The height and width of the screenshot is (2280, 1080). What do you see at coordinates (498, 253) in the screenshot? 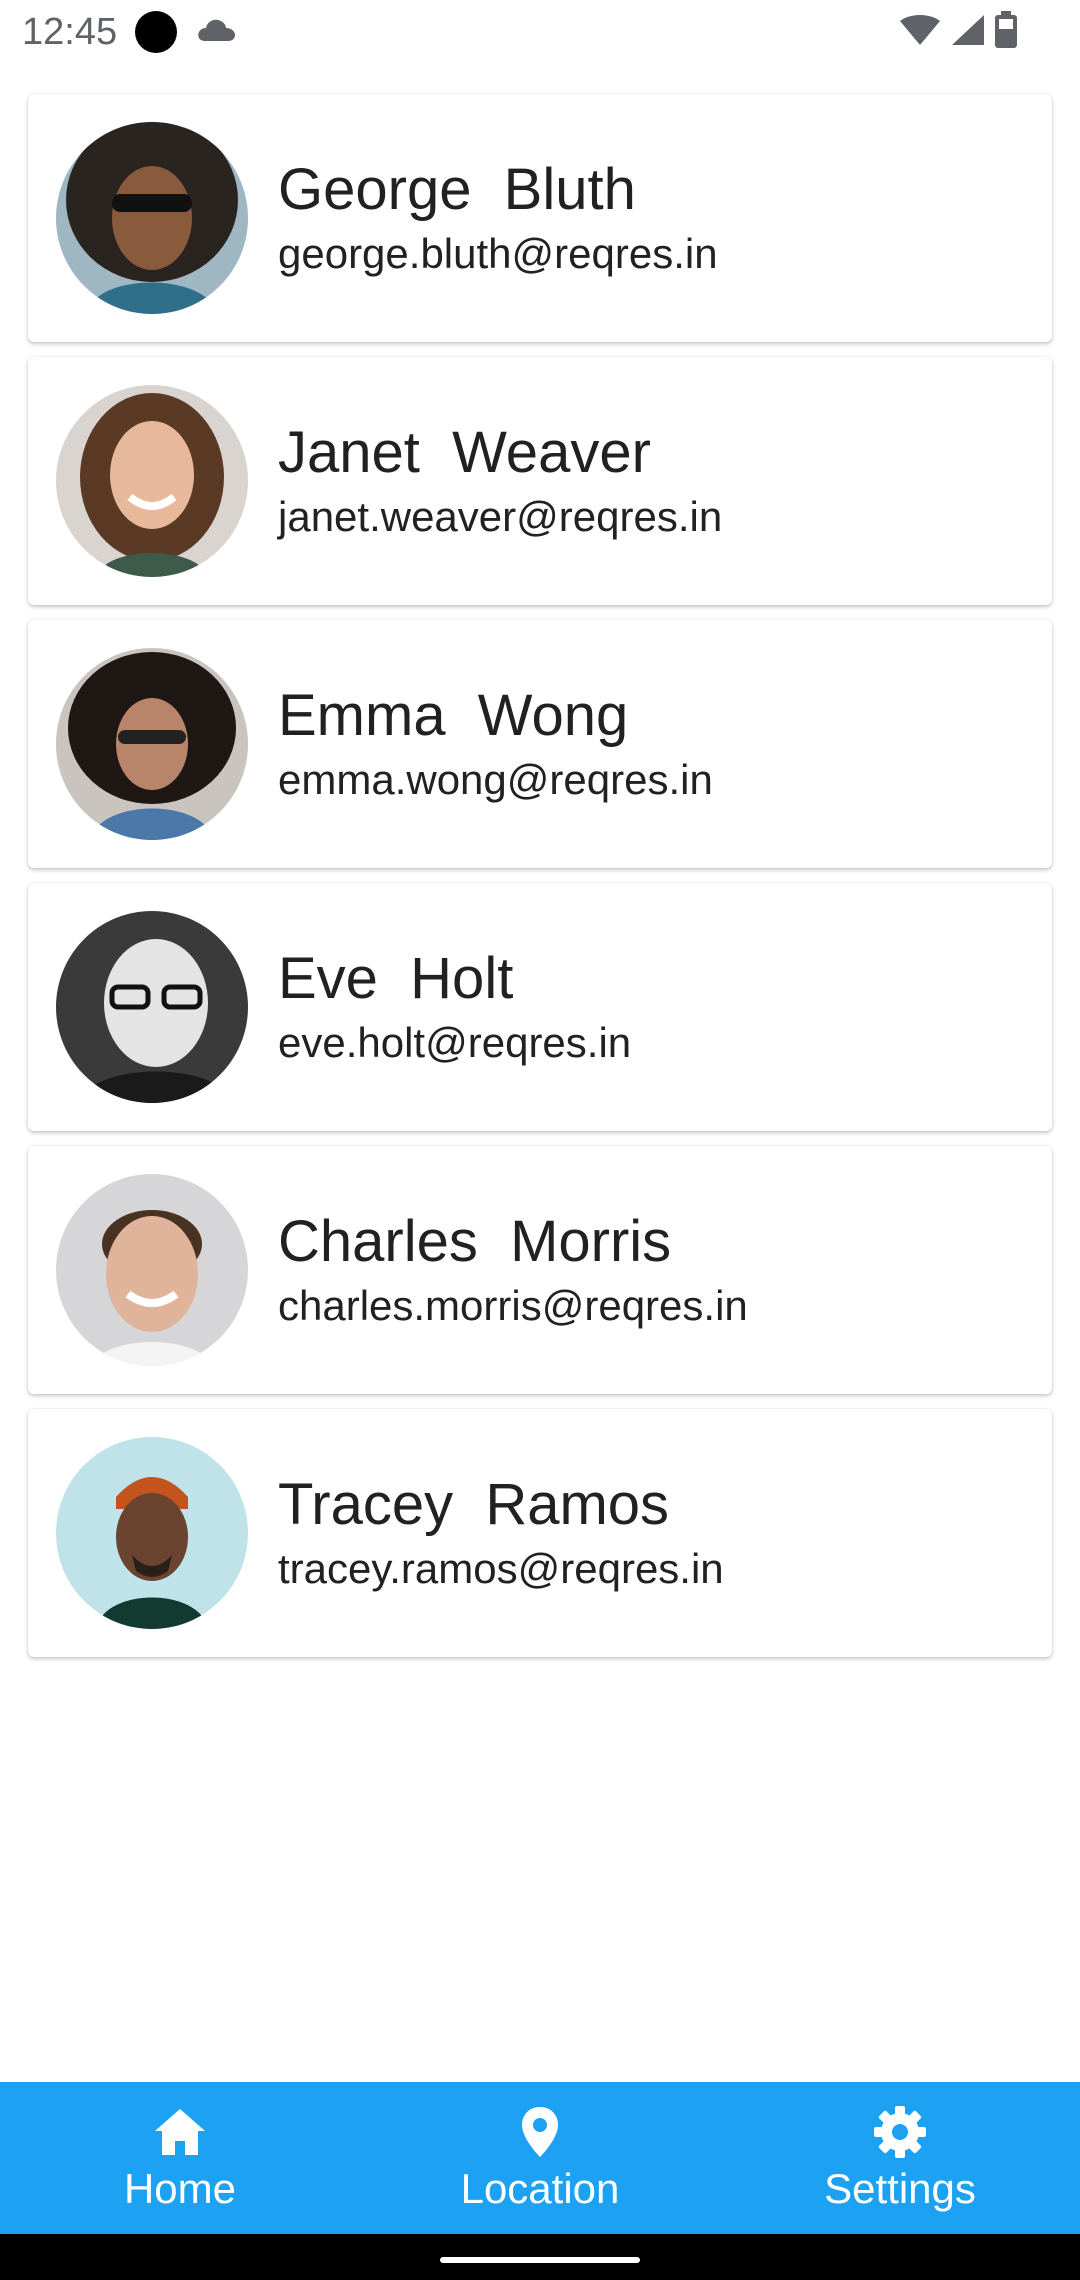
I see `user-email: george.bluth@reqres.in` at bounding box center [498, 253].